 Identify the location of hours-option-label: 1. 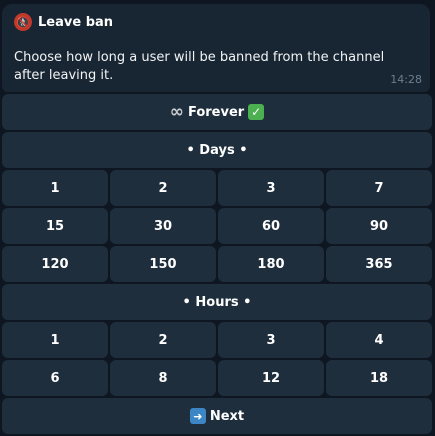
(55, 340).